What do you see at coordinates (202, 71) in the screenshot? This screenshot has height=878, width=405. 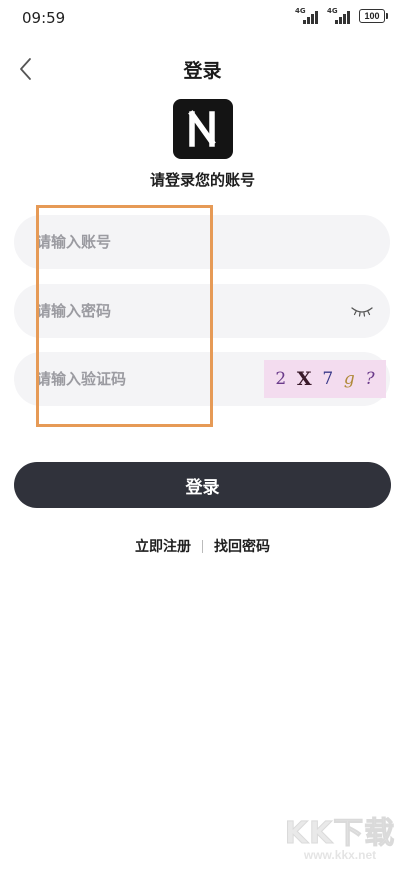 I see `page-title: 登录` at bounding box center [202, 71].